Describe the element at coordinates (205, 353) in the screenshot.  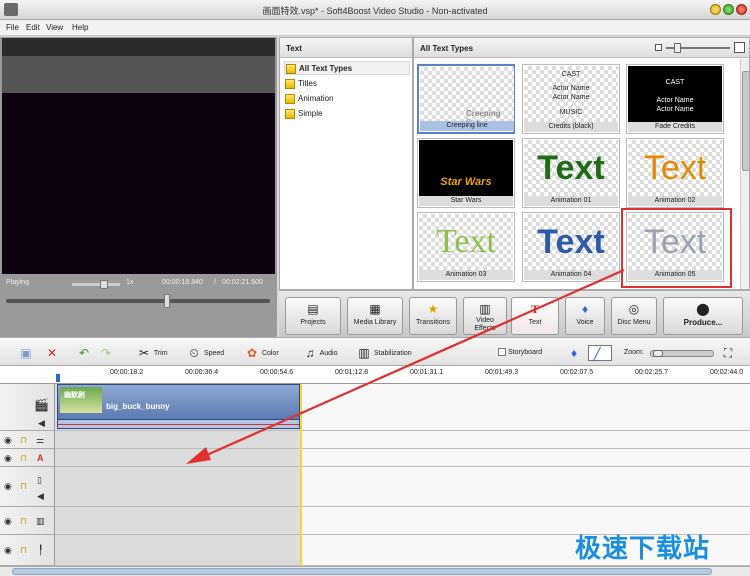
I see `speed-button: ⏲ Speed` at that location.